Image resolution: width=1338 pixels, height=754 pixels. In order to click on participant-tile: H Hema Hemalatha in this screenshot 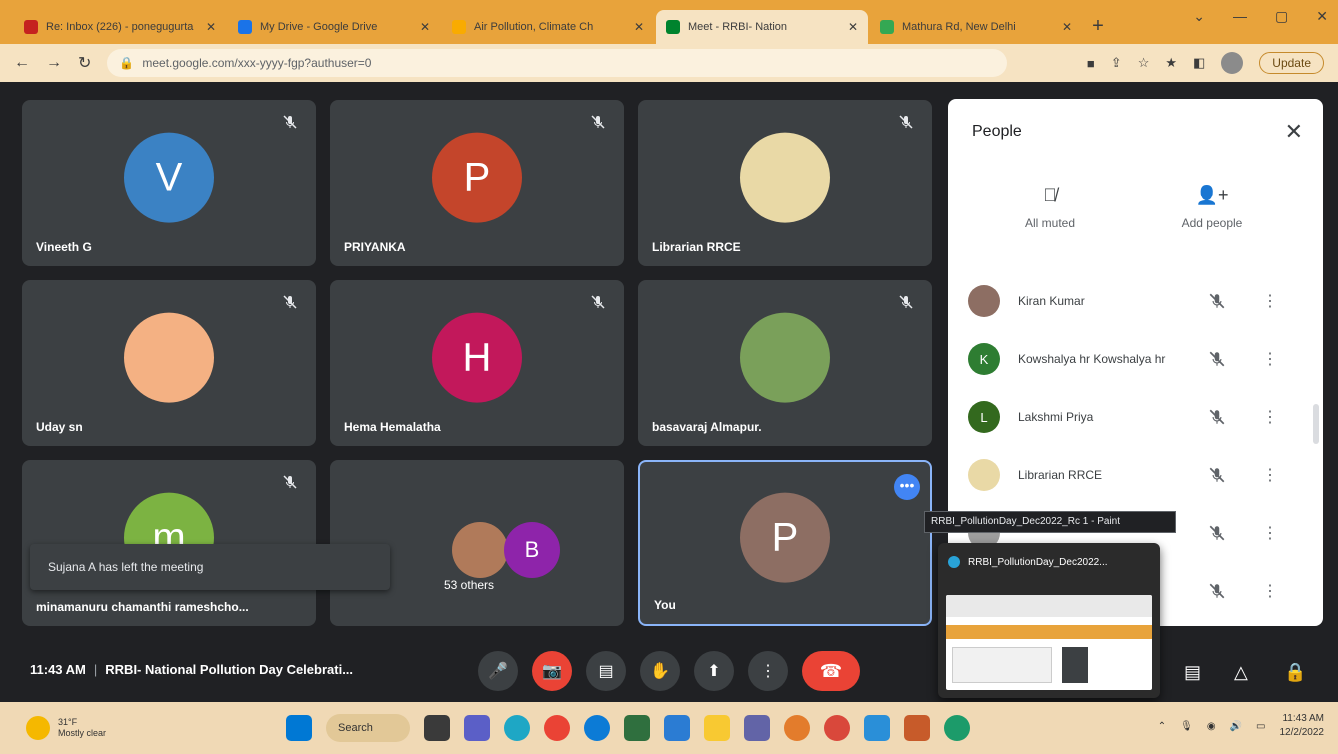, I will do `click(477, 363)`.